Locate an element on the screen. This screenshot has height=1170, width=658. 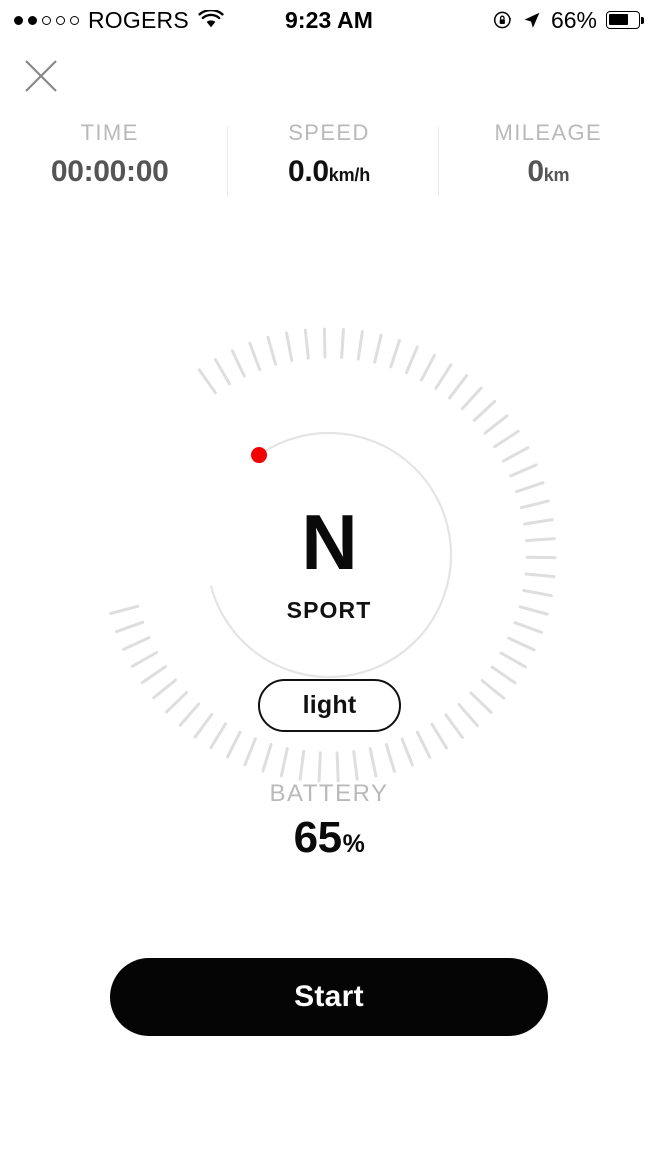
trip-stats-row: TIME 00:00:00 SPEED 0.0 km/h MILEAGE 0 km is located at coordinates (329, 162).